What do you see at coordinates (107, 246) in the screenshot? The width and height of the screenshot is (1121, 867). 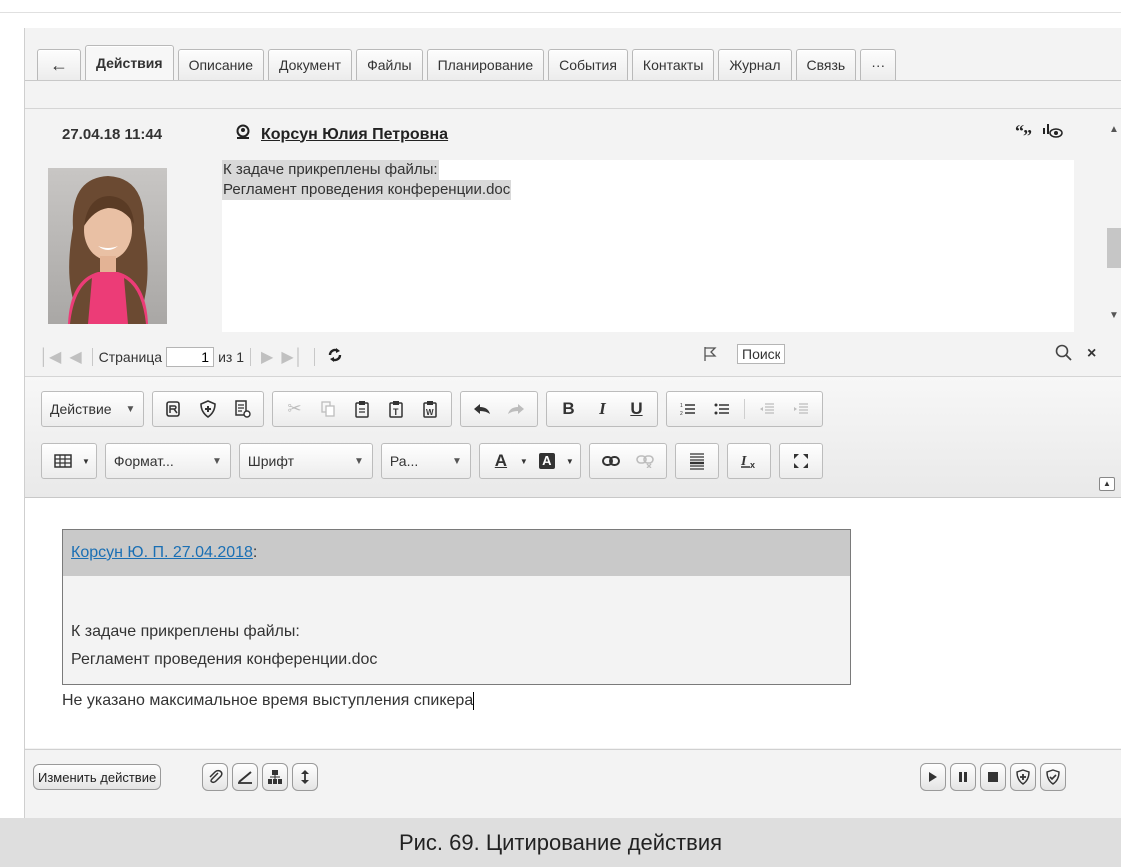 I see `author-avatar` at bounding box center [107, 246].